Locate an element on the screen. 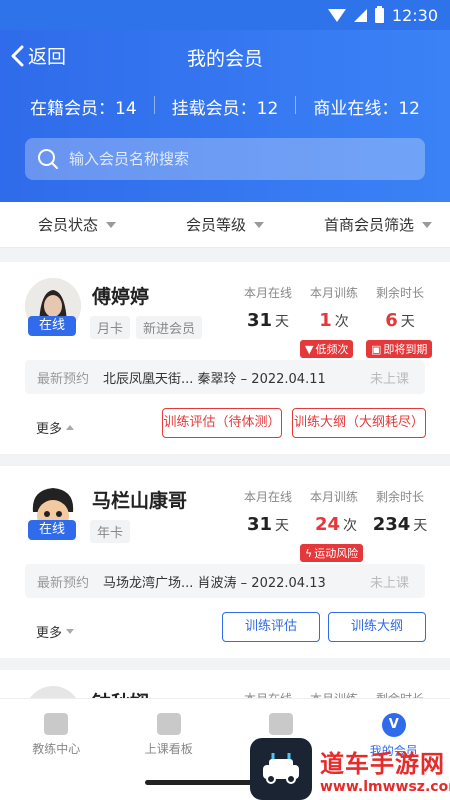 Image resolution: width=450 pixels, height=800 pixels. filter-bar: 会员状态 会员等级 首商会员筛选 is located at coordinates (225, 225).